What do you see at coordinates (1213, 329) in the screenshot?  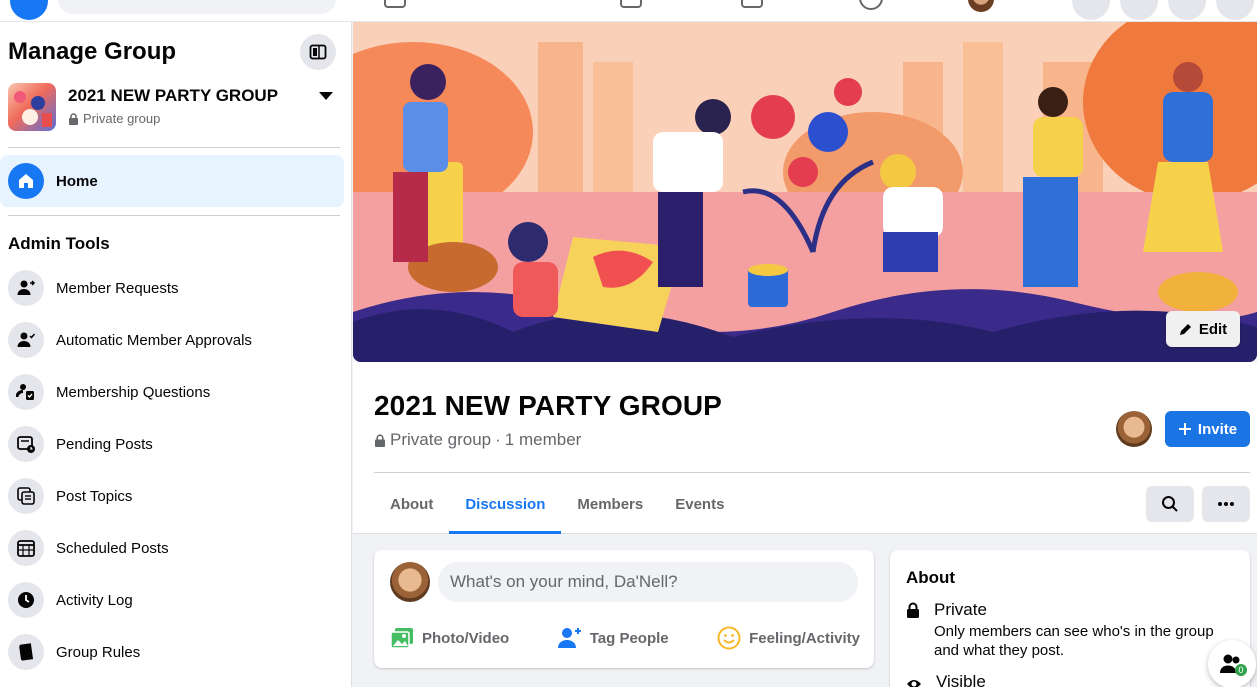 I see `edit-cover-label: Edit` at bounding box center [1213, 329].